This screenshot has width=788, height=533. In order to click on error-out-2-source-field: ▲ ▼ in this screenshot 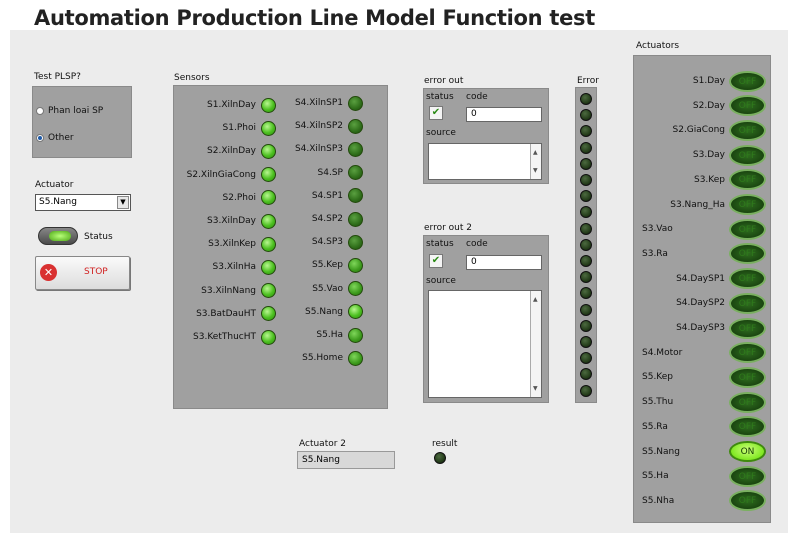, I will do `click(485, 344)`.